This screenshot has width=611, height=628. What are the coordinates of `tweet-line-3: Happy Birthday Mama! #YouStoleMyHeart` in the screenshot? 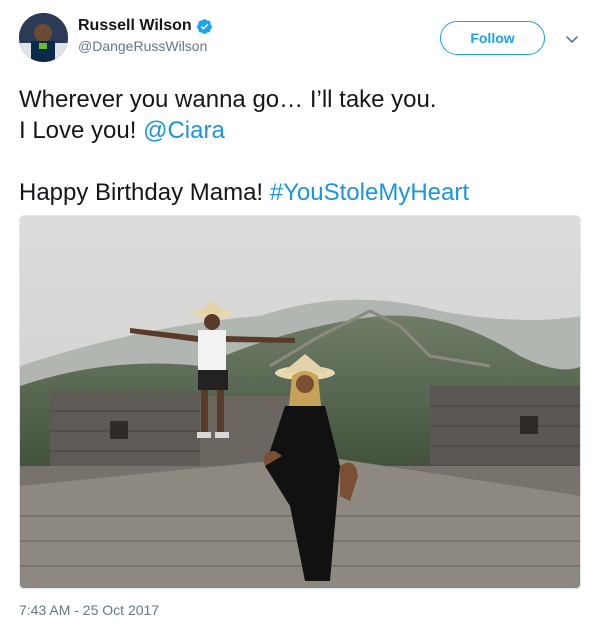 It's located at (304, 192).